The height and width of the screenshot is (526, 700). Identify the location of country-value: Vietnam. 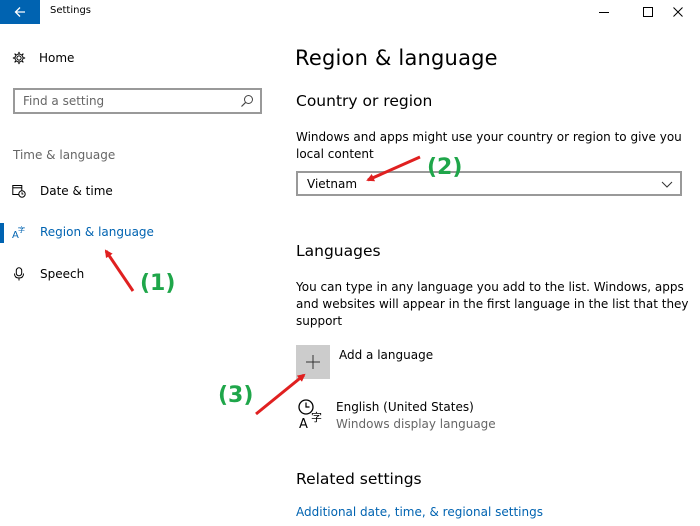
(332, 184).